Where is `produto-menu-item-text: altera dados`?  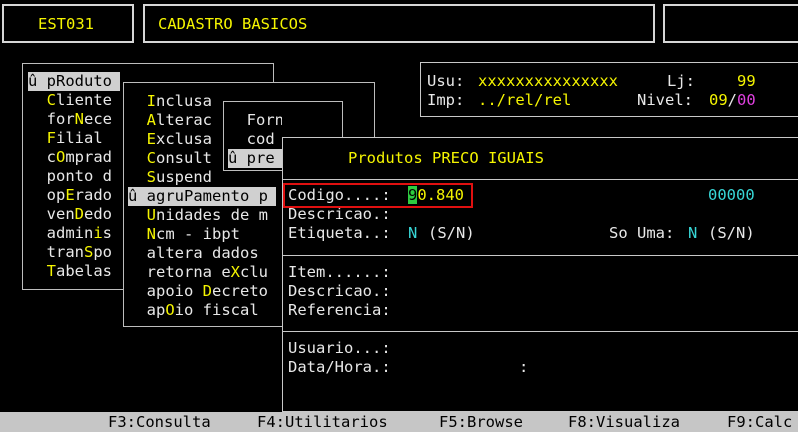
produto-menu-item-text: altera dados is located at coordinates (193, 253).